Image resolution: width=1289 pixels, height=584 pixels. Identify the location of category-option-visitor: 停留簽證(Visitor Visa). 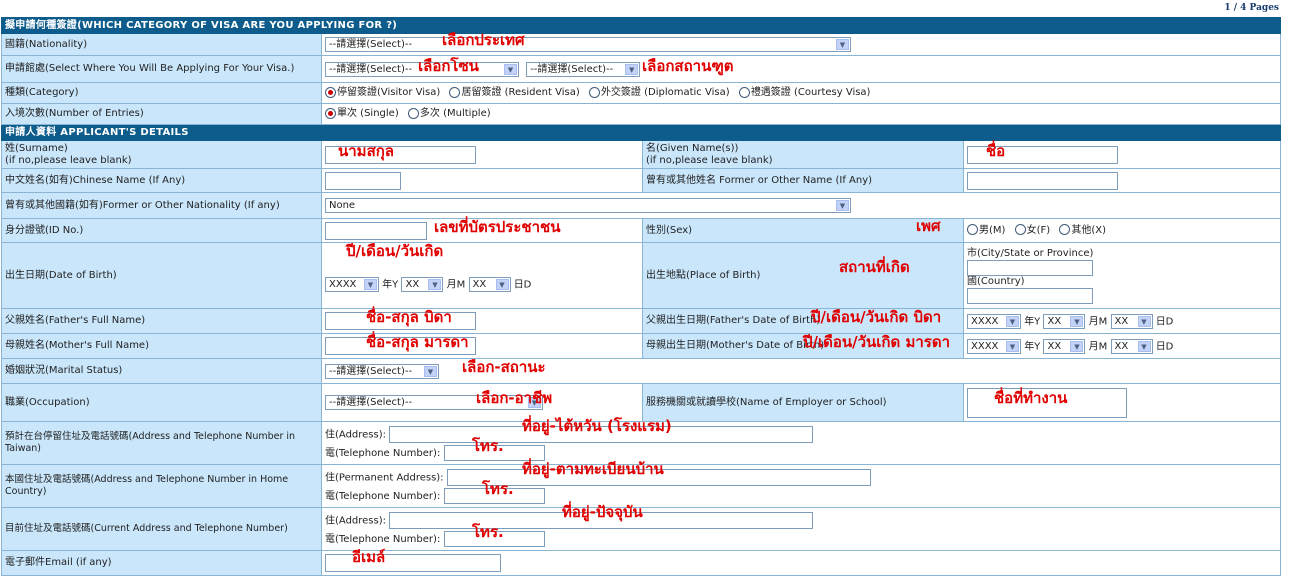
(389, 93).